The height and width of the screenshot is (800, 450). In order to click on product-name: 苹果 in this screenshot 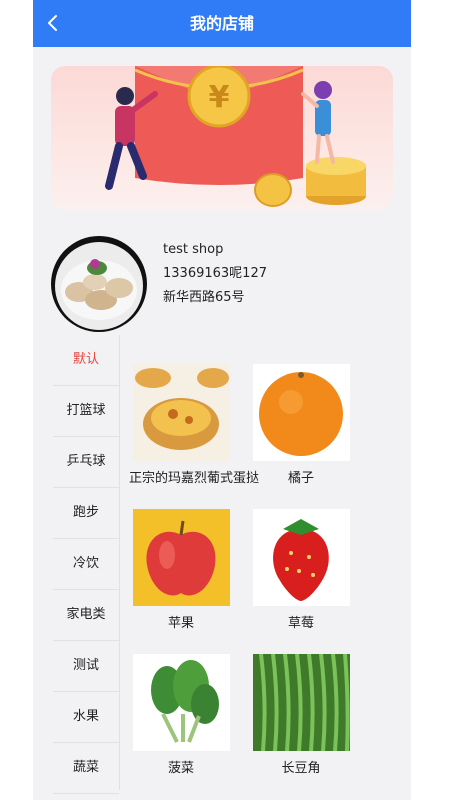, I will do `click(180, 623)`.